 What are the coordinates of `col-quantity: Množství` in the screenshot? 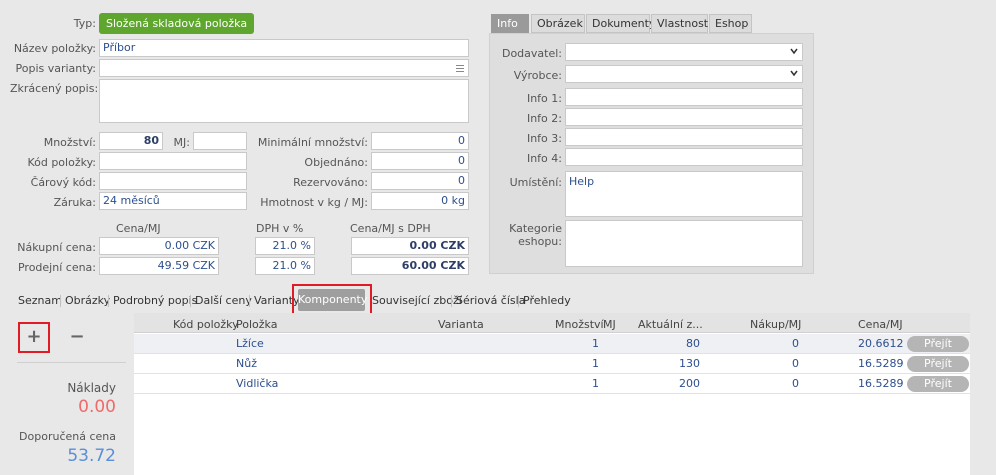 It's located at (579, 324).